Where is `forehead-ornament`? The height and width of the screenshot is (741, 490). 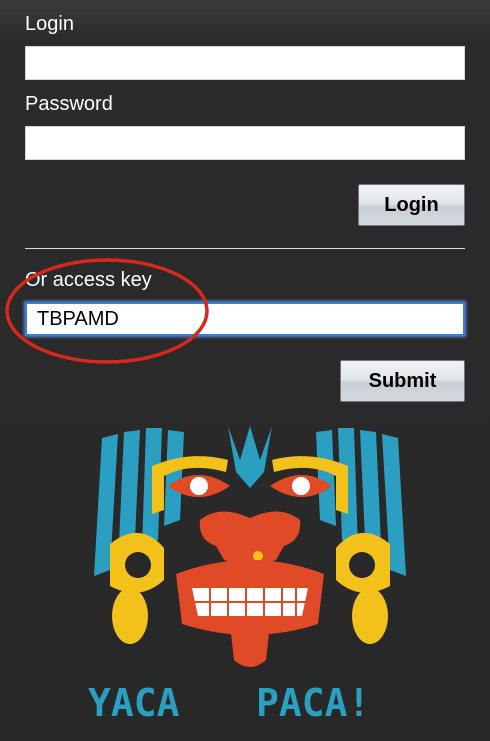 forehead-ornament is located at coordinates (250, 457).